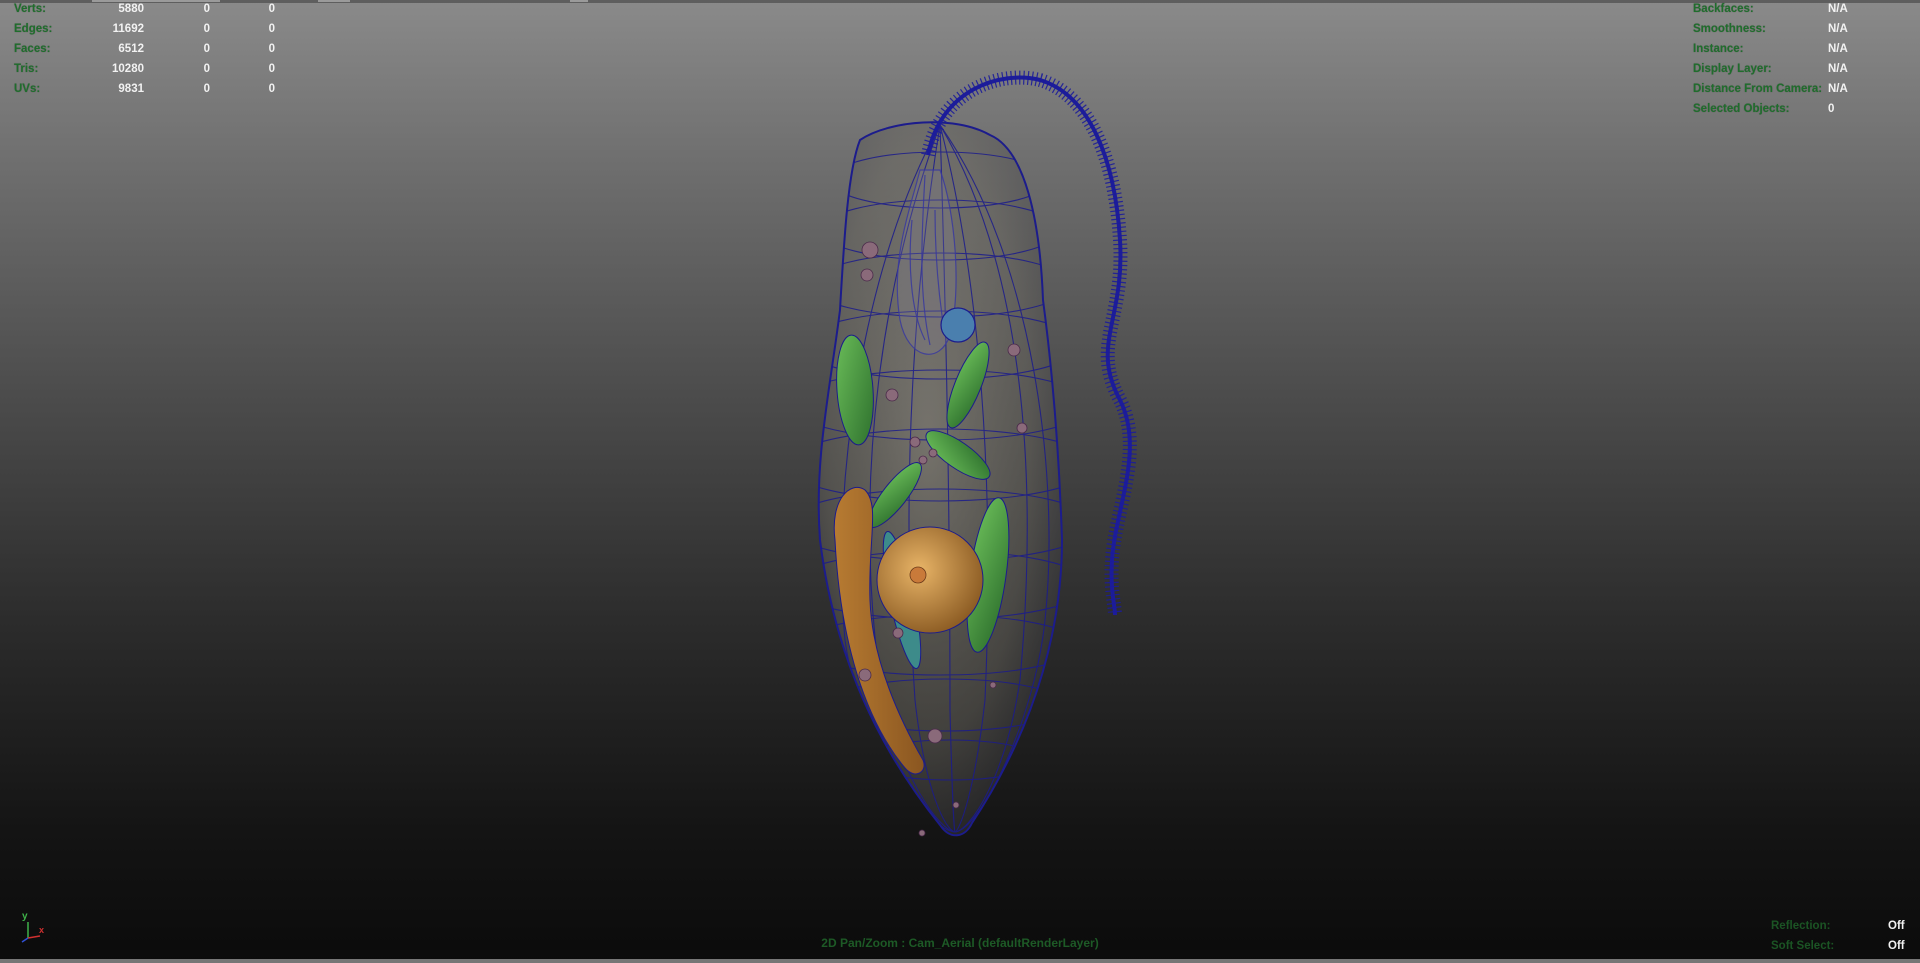  What do you see at coordinates (1803, 9) in the screenshot?
I see `hud-row-backfaces: Backfaces: N/A` at bounding box center [1803, 9].